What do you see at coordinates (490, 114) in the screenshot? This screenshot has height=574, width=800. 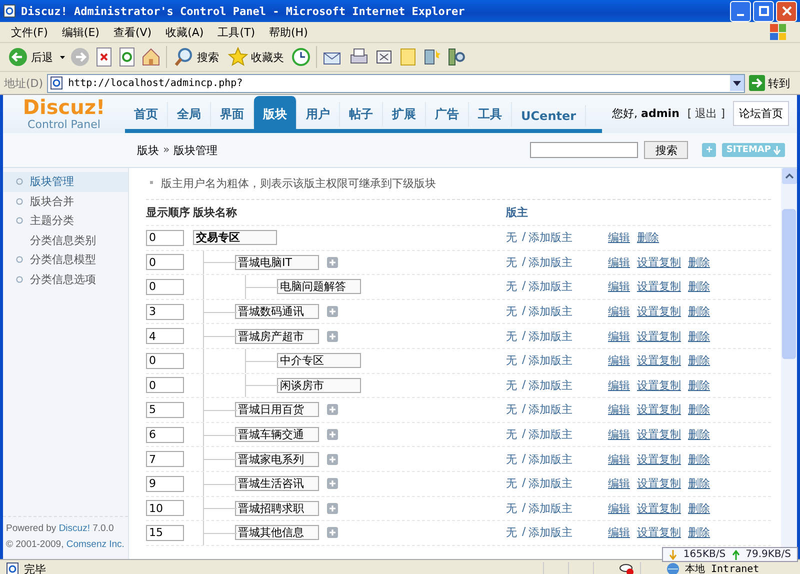 I see `nav-tab: 工具` at bounding box center [490, 114].